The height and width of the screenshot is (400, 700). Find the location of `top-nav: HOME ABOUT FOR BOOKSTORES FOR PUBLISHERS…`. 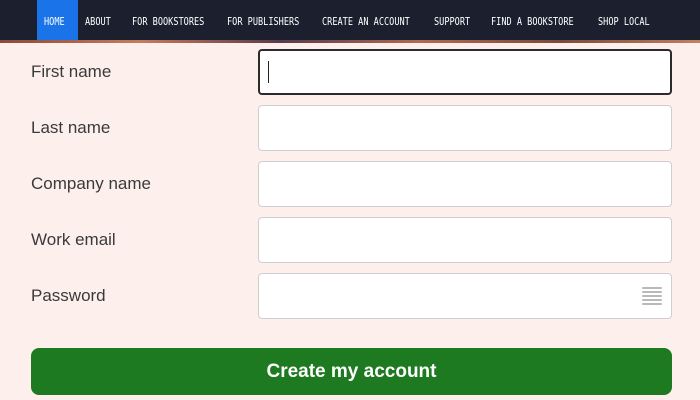

top-nav: HOME ABOUT FOR BOOKSTORES FOR PUBLISHERS… is located at coordinates (350, 21).